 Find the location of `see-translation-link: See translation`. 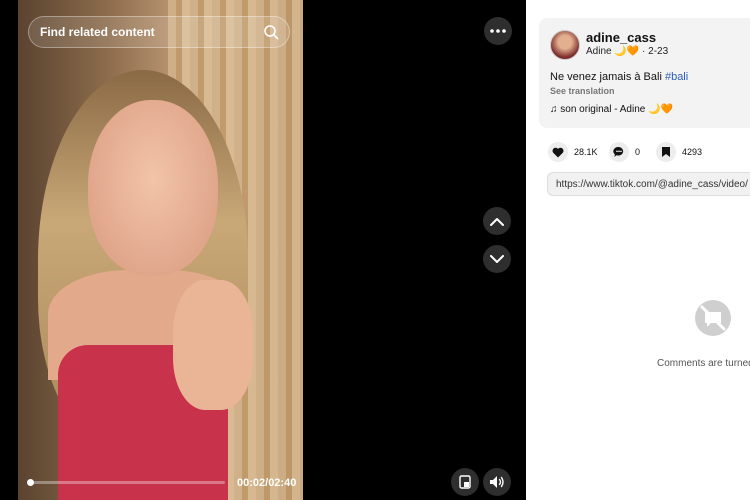

see-translation-link: See translation is located at coordinates (582, 91).